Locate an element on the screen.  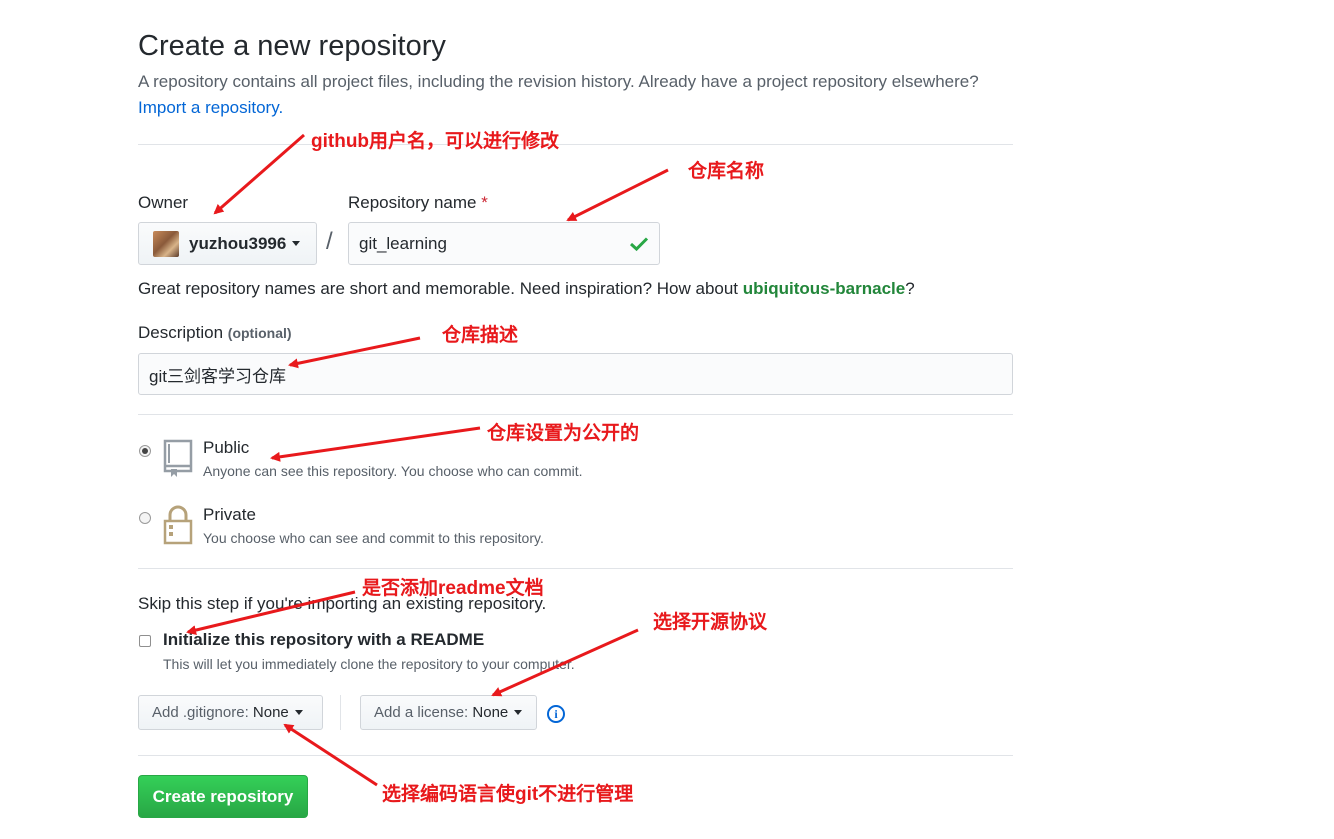
readme-checkbox is located at coordinates (145, 641).